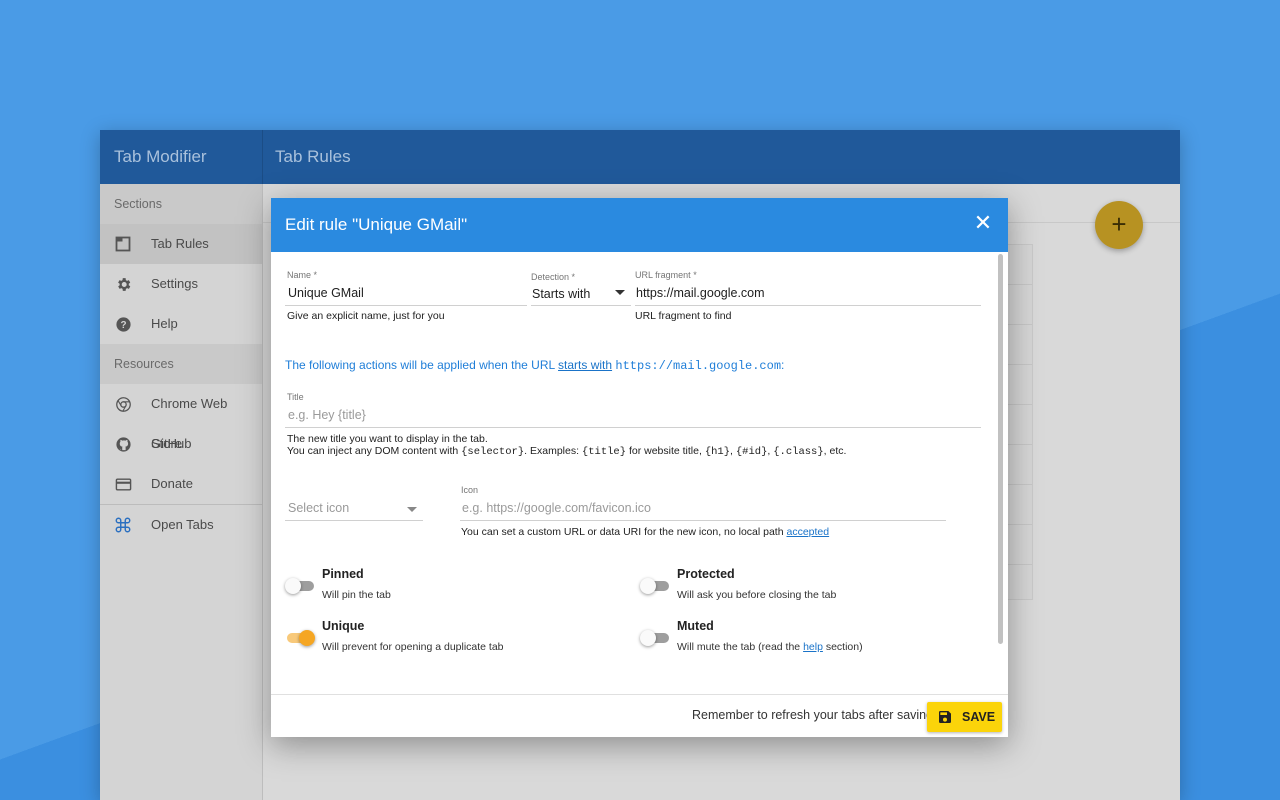  What do you see at coordinates (740, 647) in the screenshot?
I see `muted-desc-text: Will mute the tab (read the` at bounding box center [740, 647].